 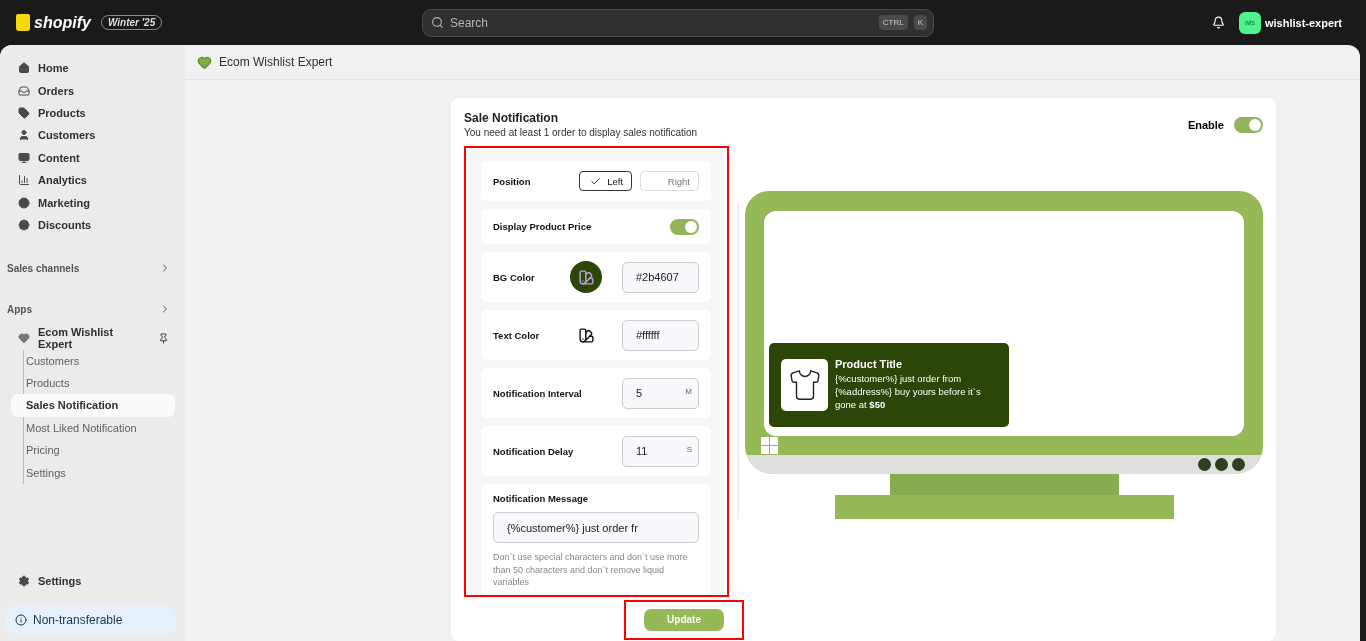 I want to click on card-subtitle: You need at least 1 order to display sales notification, so click(x=581, y=132).